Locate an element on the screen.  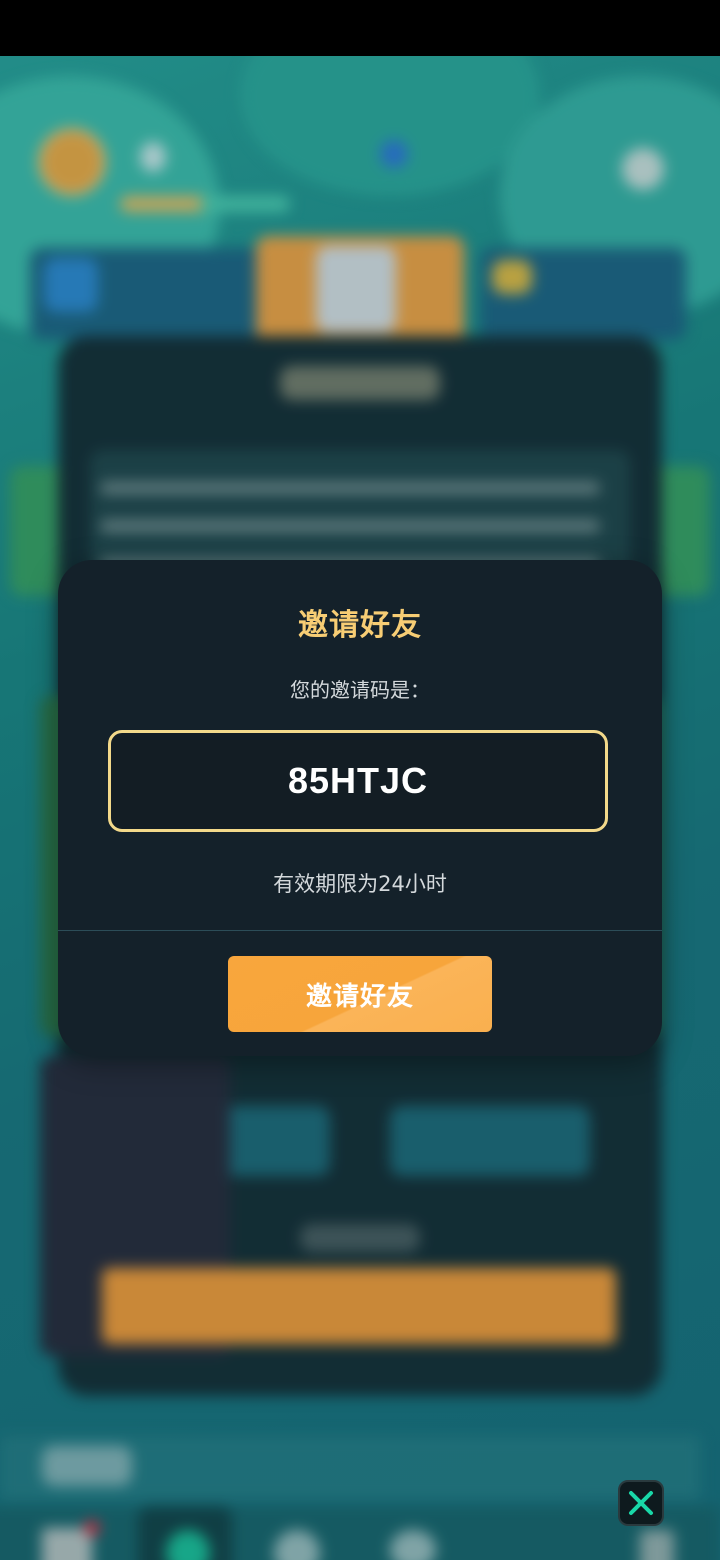
dialog-title: 邀请好友 is located at coordinates (360, 625).